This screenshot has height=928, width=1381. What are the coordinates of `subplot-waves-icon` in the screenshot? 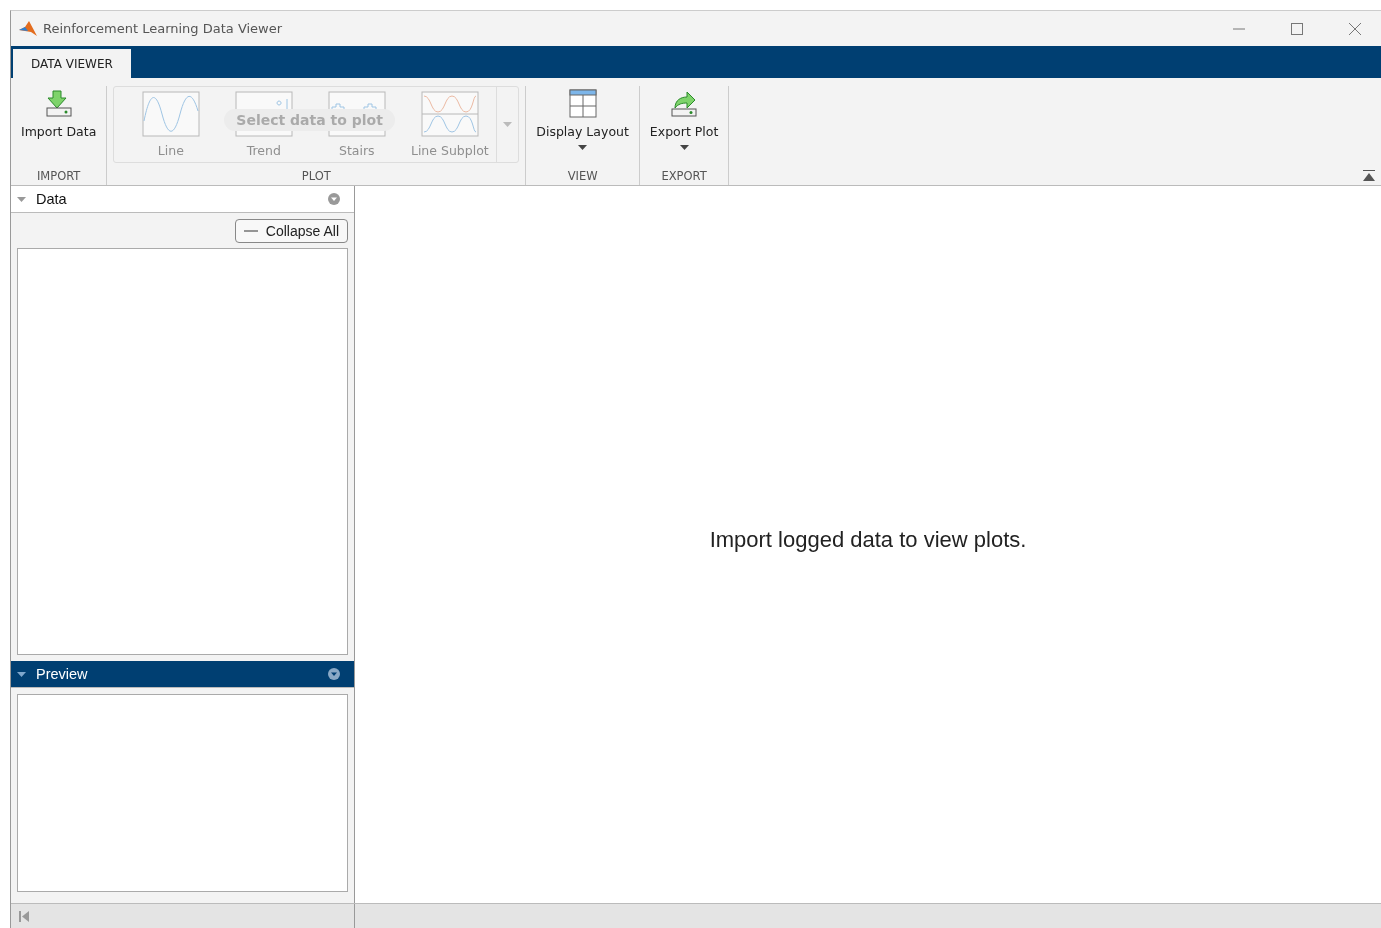 It's located at (449, 114).